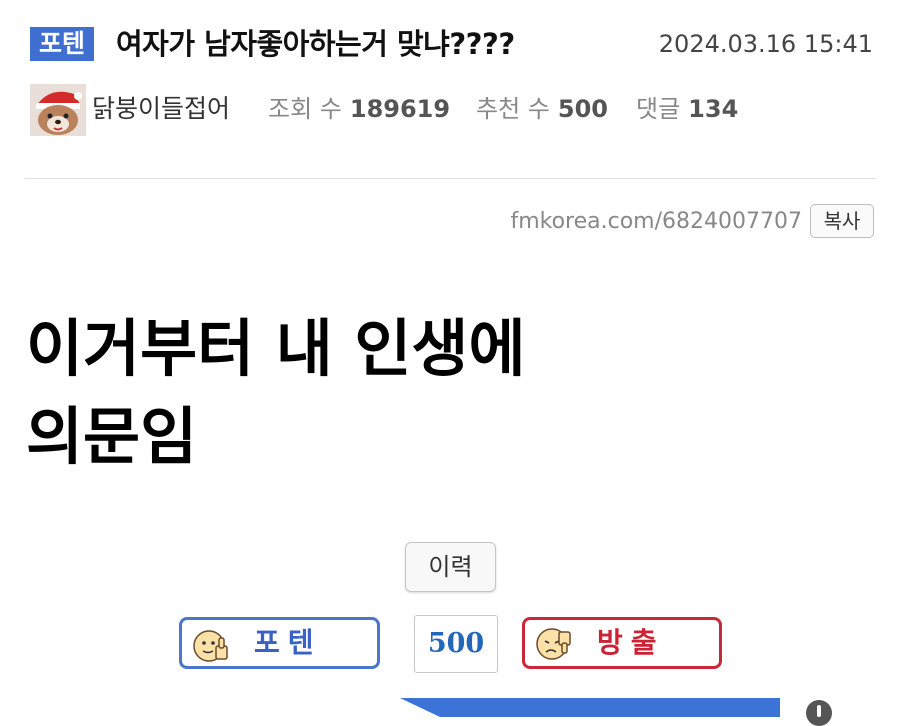 The image size is (900, 726). Describe the element at coordinates (112, 436) in the screenshot. I see `content-line: 의문임` at that location.